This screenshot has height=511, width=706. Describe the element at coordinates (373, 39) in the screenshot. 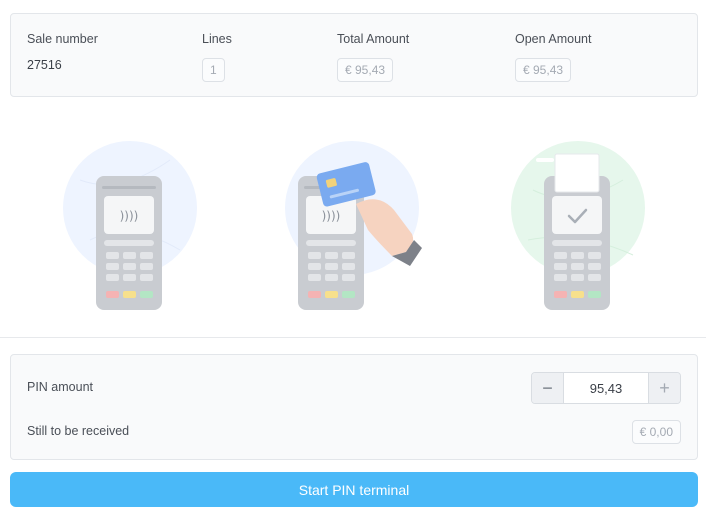

I see `total-amount-label: Total Amount` at that location.